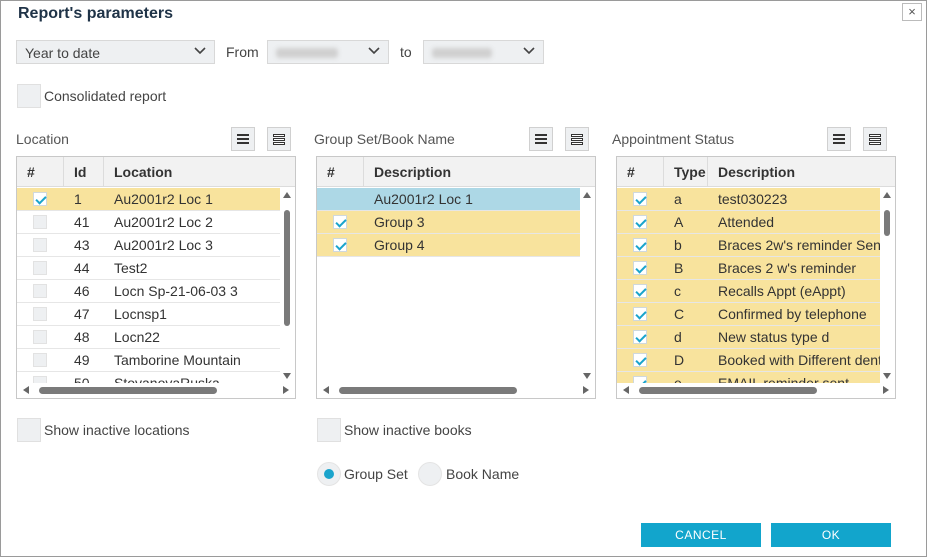 The width and height of the screenshot is (927, 557). I want to click on location-row: 41 Au2001r2 Loc 2, so click(148, 222).